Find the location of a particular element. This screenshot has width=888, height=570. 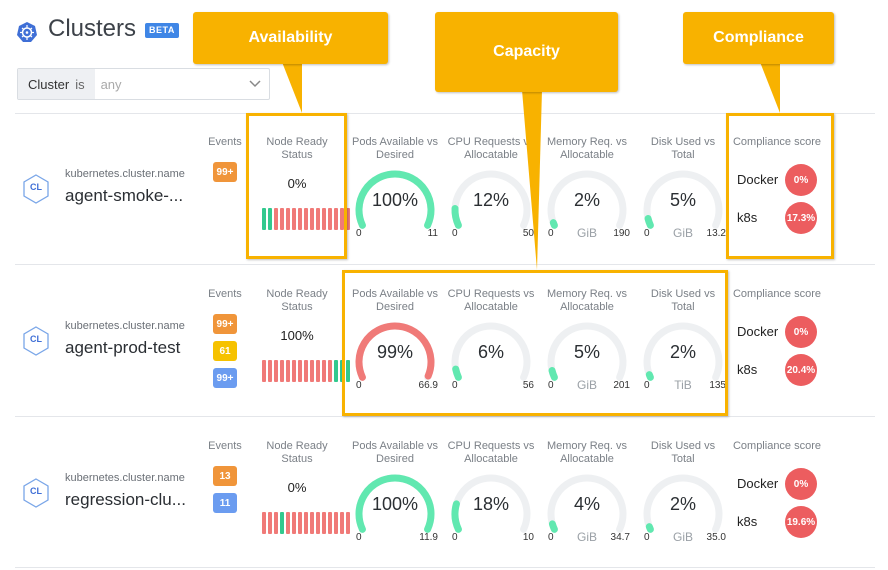

capacity-callout: Capacity is located at coordinates (526, 52).